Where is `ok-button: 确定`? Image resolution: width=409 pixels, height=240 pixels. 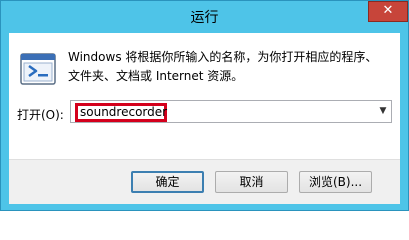
ok-button: 确定 is located at coordinates (167, 182).